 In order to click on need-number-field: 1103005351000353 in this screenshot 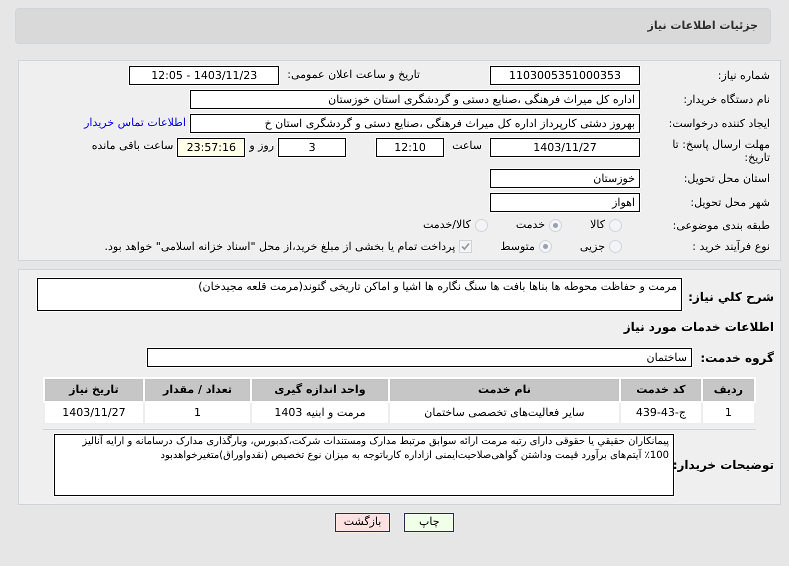, I will do `click(565, 75)`.